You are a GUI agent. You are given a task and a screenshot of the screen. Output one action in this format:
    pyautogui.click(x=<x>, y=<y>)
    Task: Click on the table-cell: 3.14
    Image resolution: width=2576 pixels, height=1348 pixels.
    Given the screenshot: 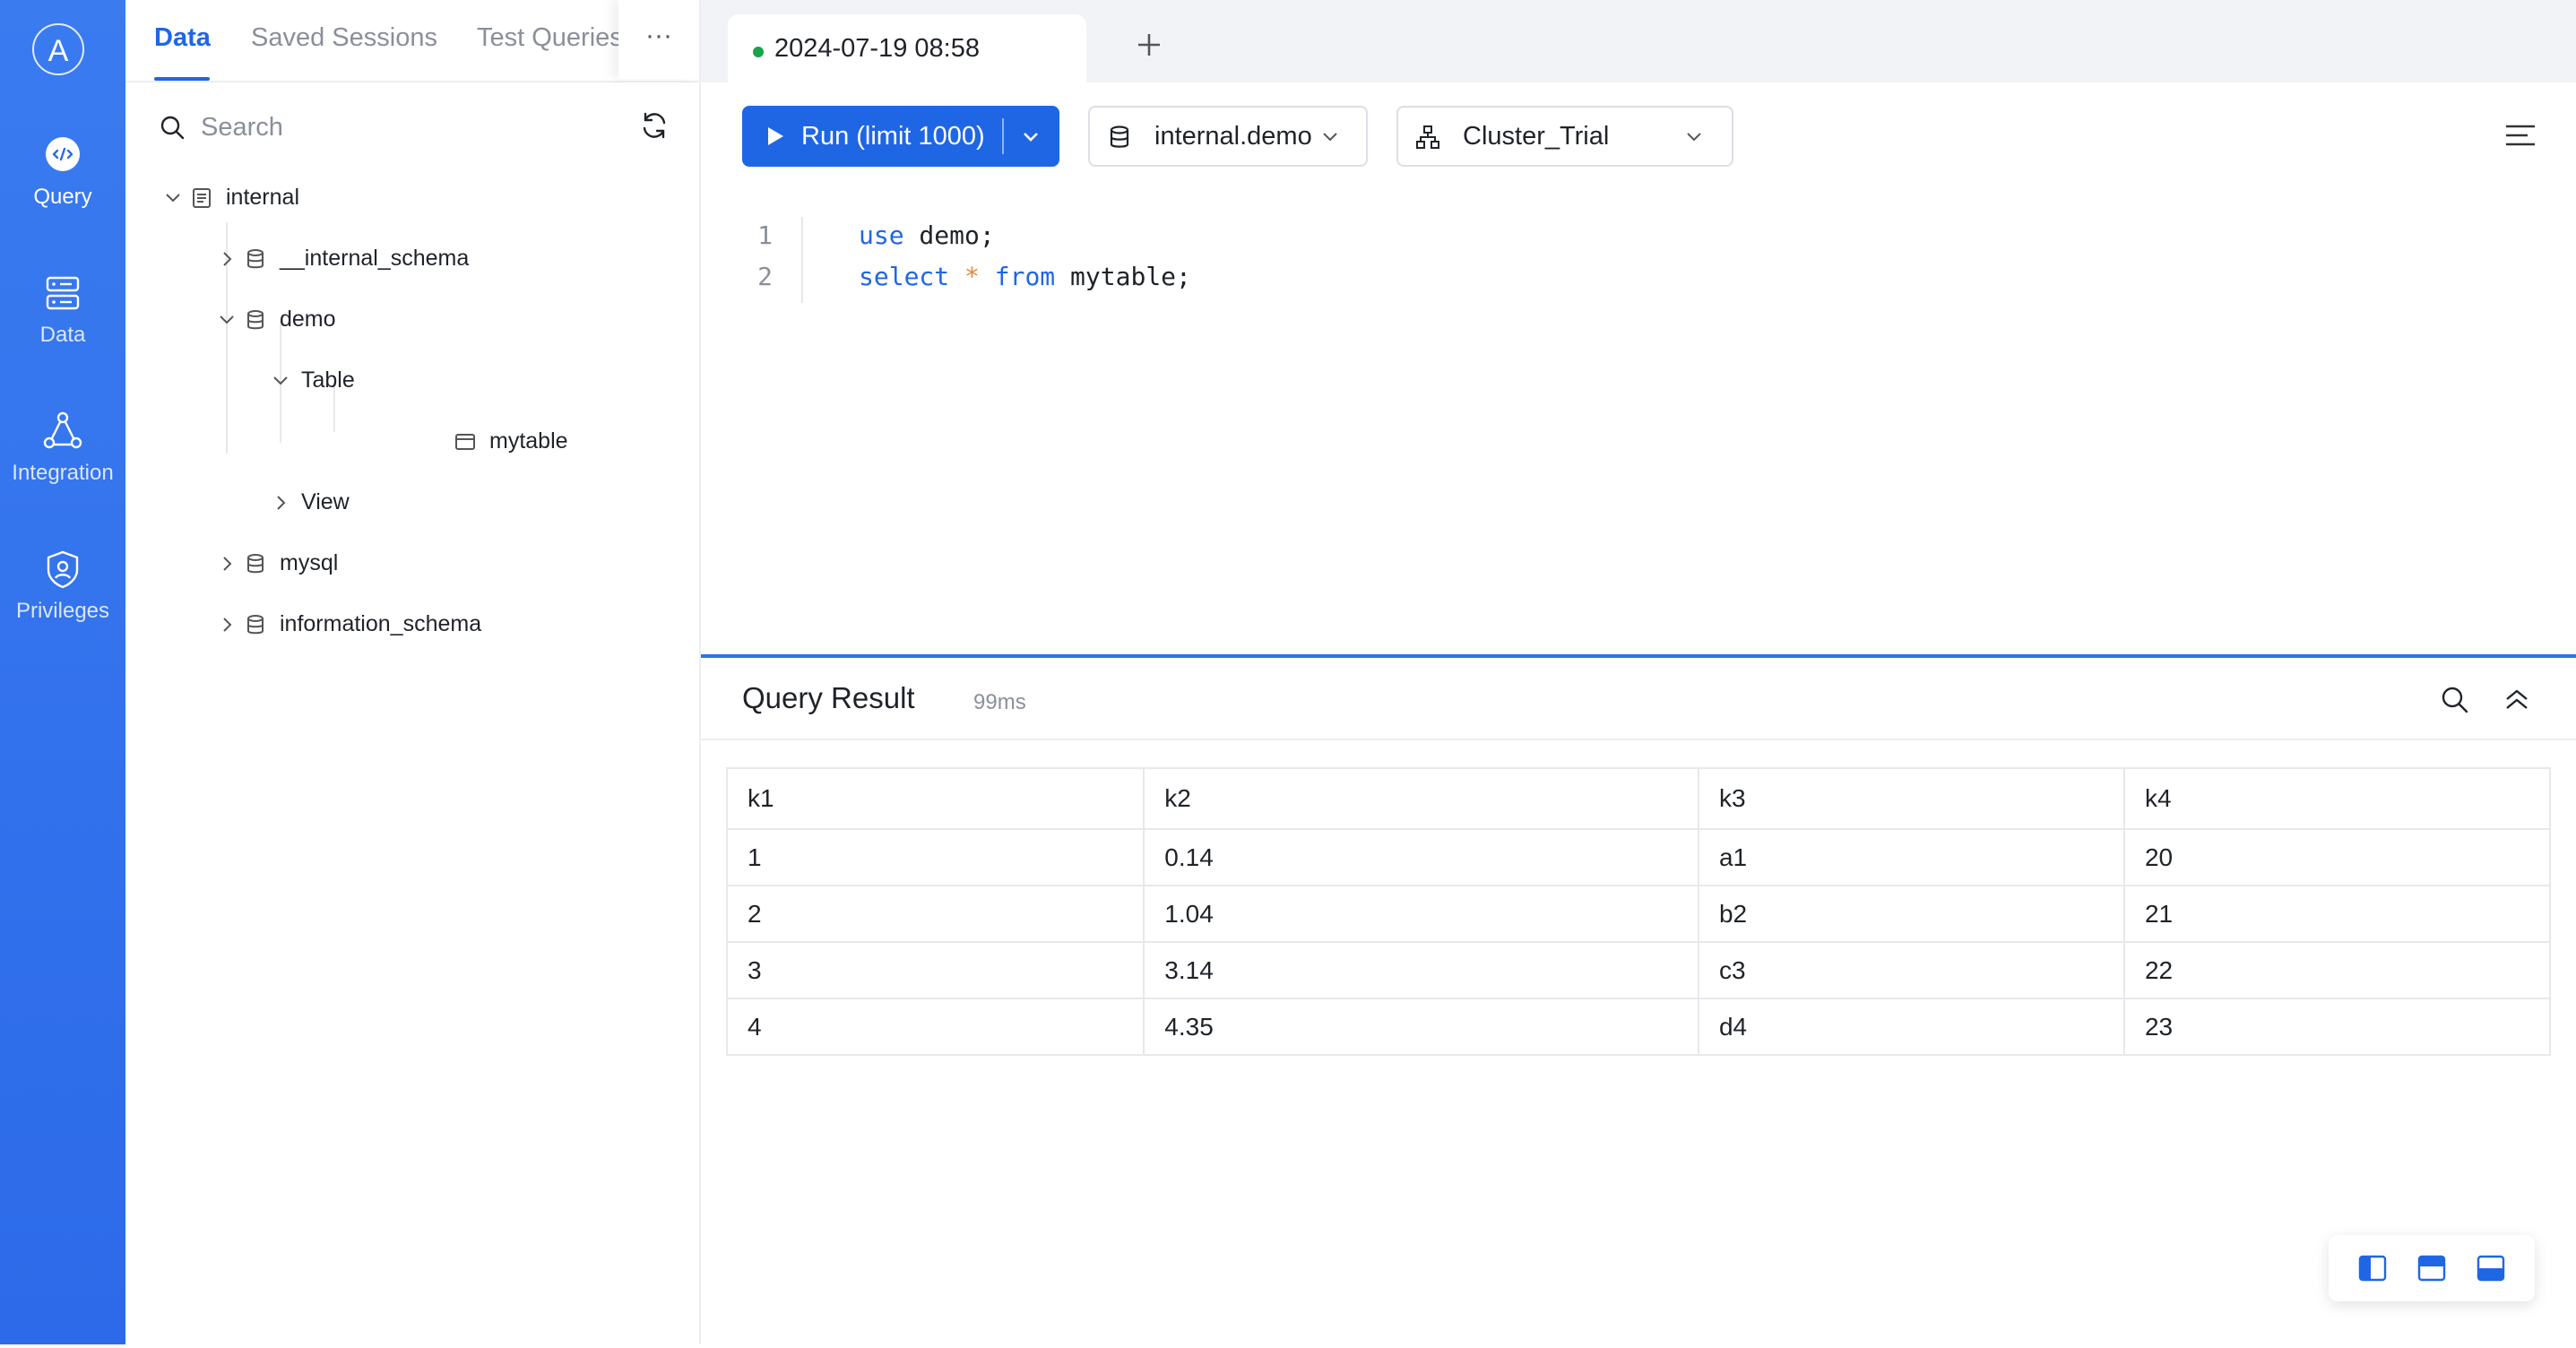 What is the action you would take?
    pyautogui.click(x=1421, y=970)
    